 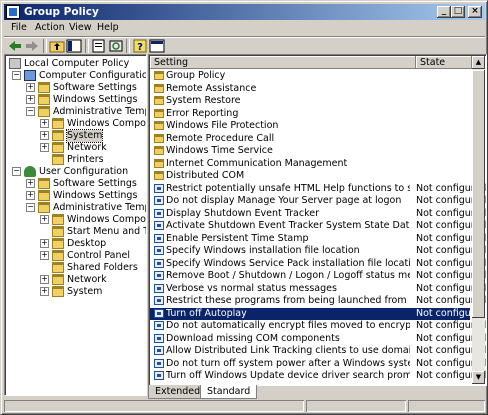 I want to click on setting-name: Display Shutdown Event Tracker, so click(x=242, y=213).